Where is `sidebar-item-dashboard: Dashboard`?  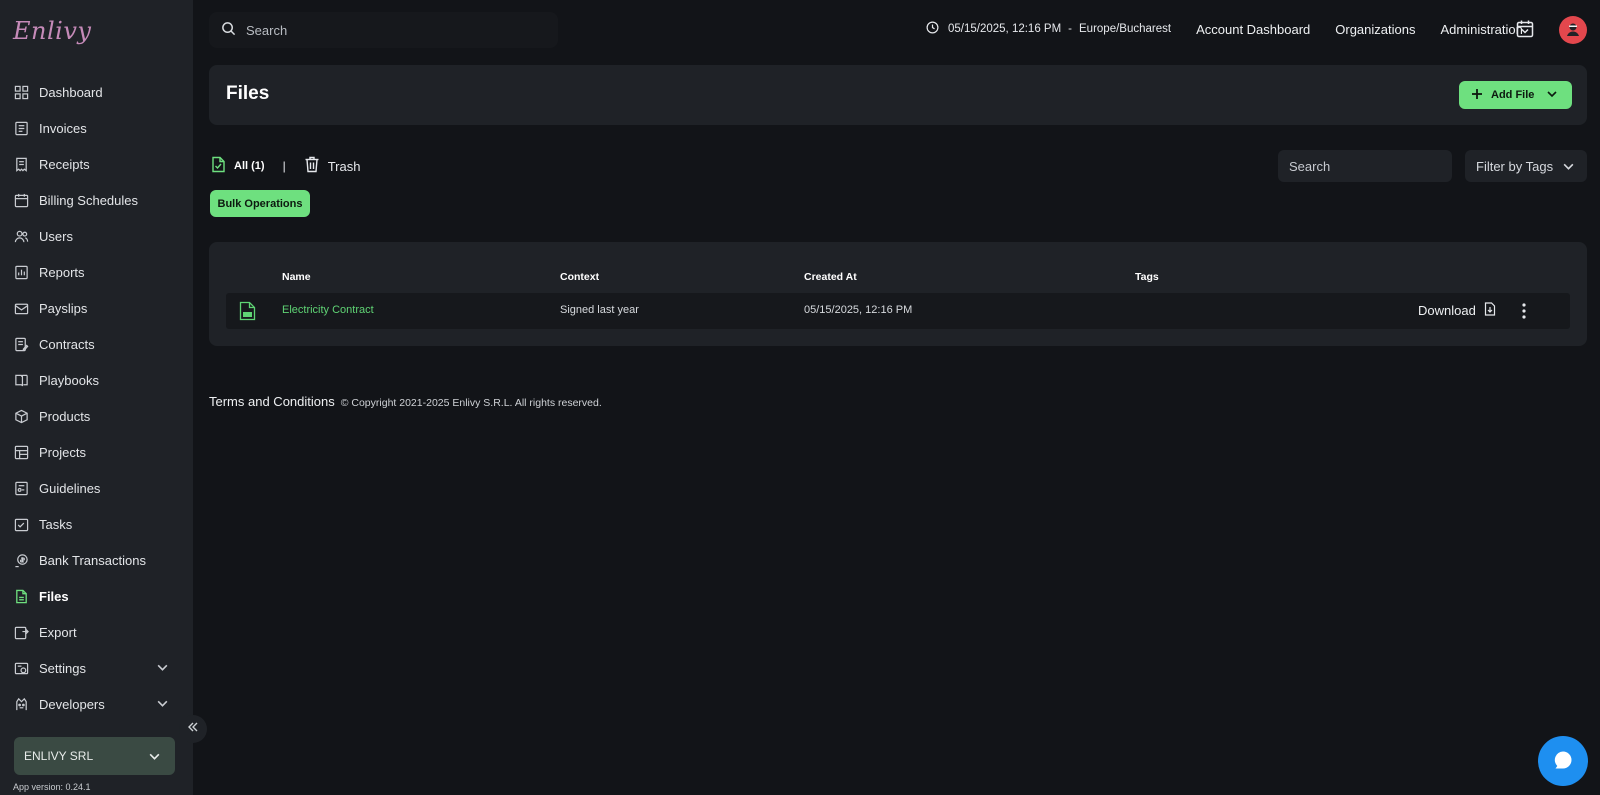
sidebar-item-dashboard: Dashboard is located at coordinates (96, 92).